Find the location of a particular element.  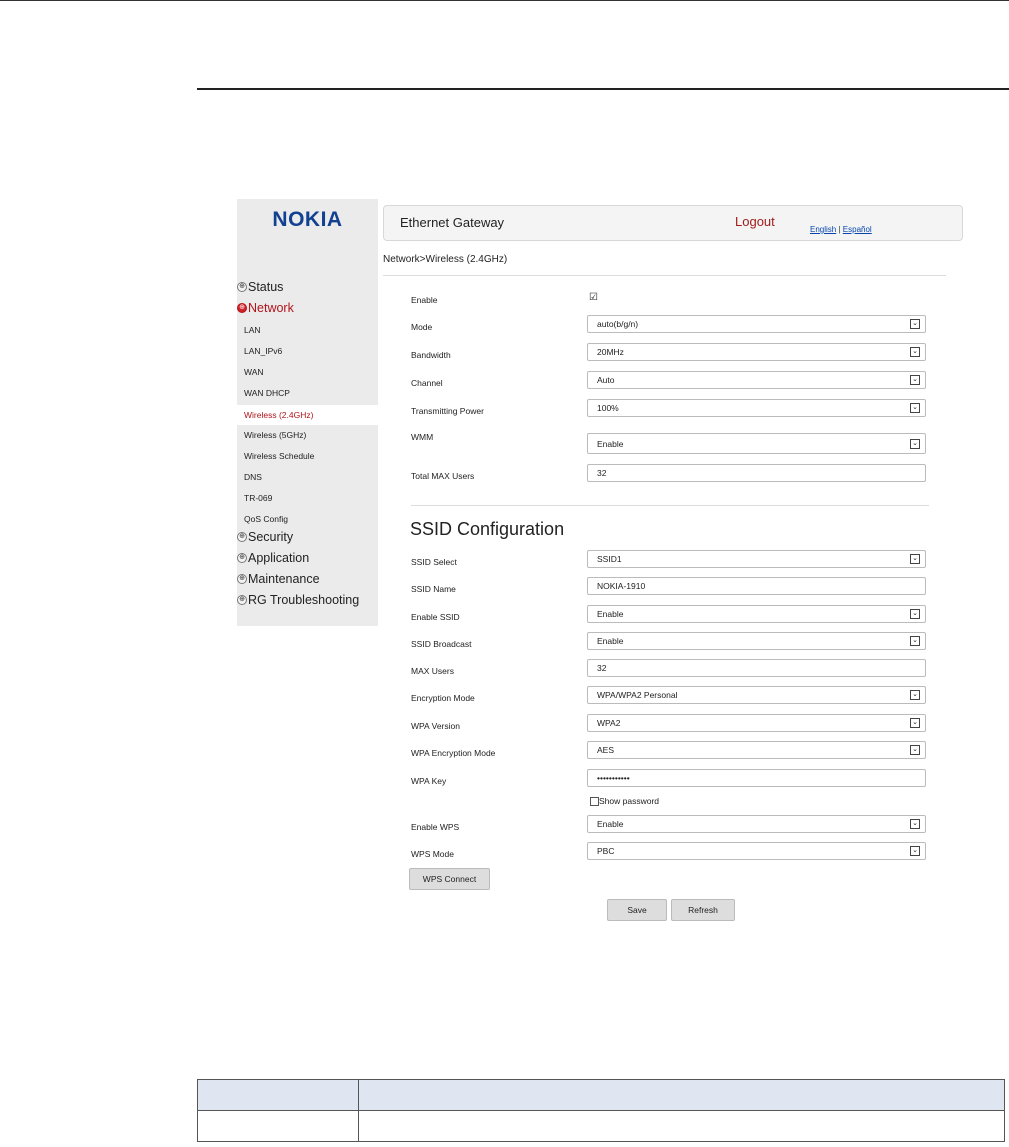

show-password-checkbox is located at coordinates (594, 801).